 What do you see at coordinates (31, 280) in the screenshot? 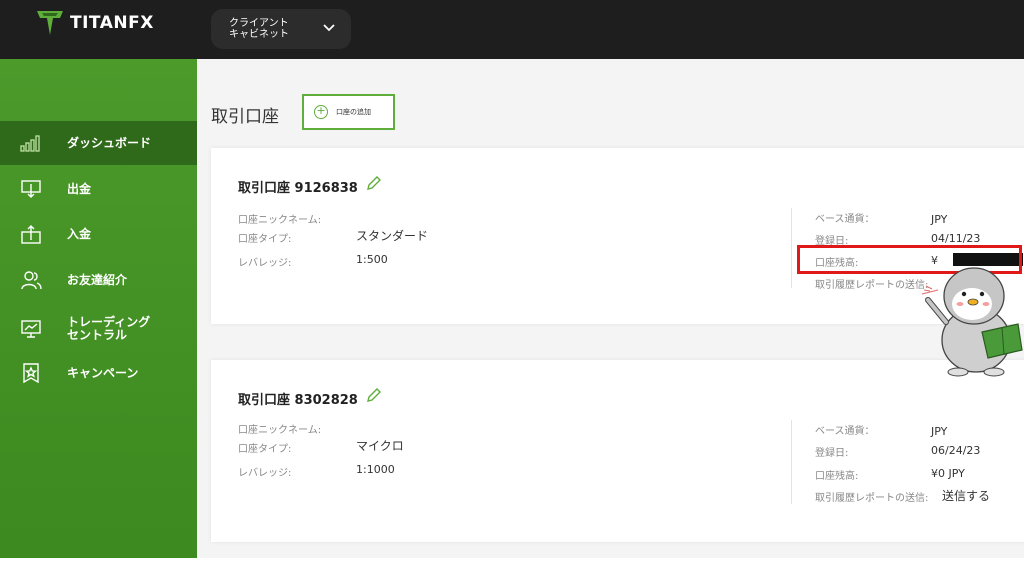
I see `users-icon` at bounding box center [31, 280].